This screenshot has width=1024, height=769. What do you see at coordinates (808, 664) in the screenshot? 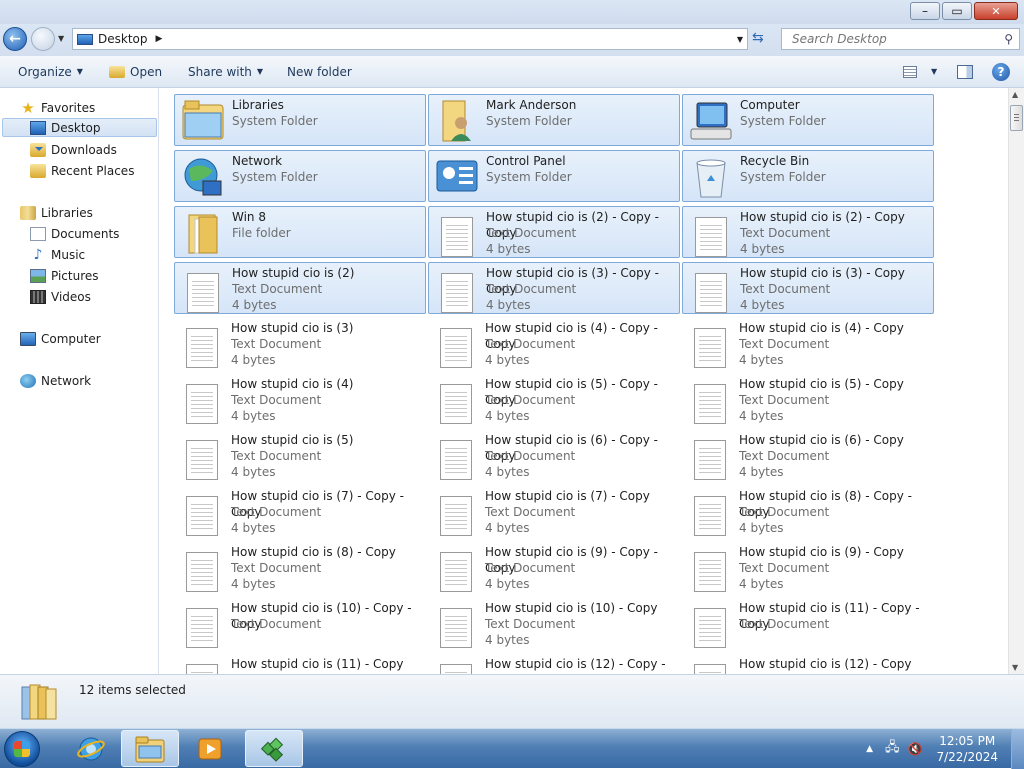
I see `file-tile: How stupid cio is (12) - Copy` at bounding box center [808, 664].